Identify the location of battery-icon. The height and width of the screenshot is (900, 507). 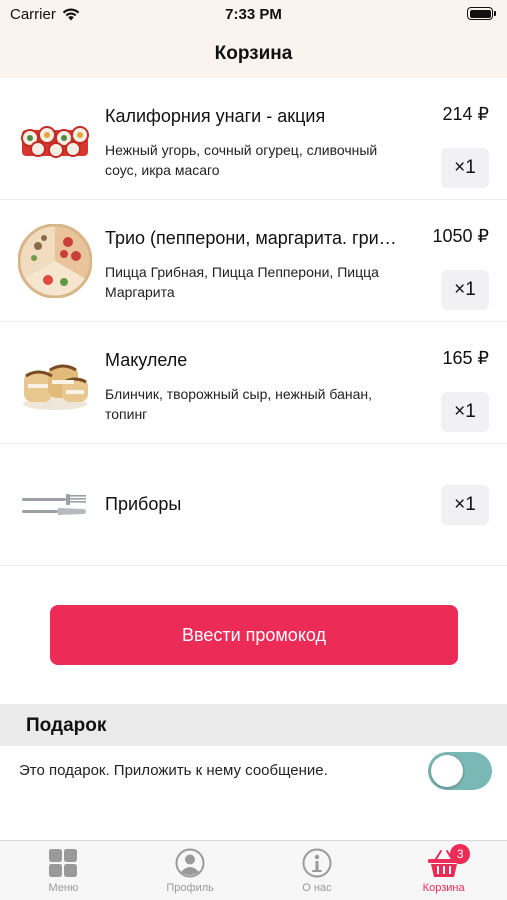
(481, 13).